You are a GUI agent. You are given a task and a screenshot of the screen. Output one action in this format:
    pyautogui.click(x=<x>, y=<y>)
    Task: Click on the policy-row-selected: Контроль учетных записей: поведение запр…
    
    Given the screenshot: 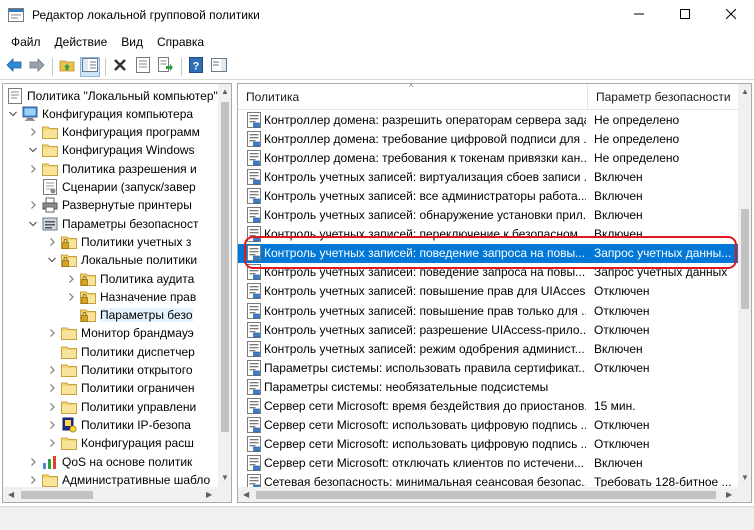 What is the action you would take?
    pyautogui.click(x=488, y=253)
    